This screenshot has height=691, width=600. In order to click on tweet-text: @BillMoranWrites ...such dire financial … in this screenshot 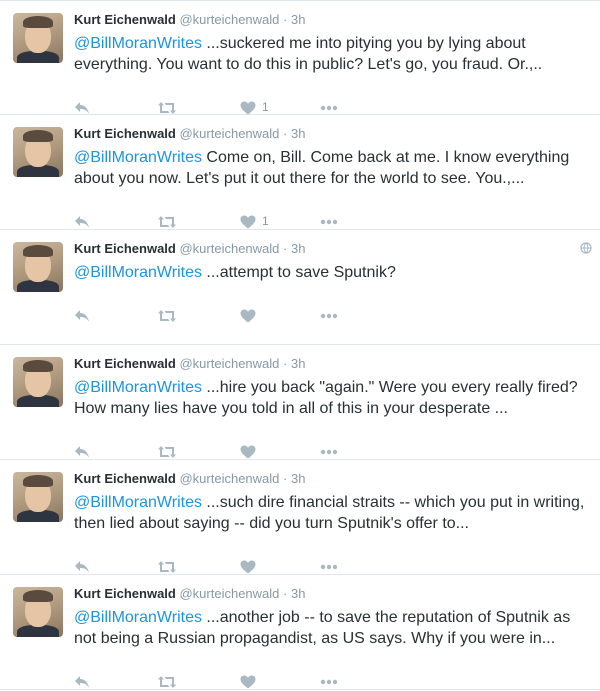, I will do `click(332, 513)`.